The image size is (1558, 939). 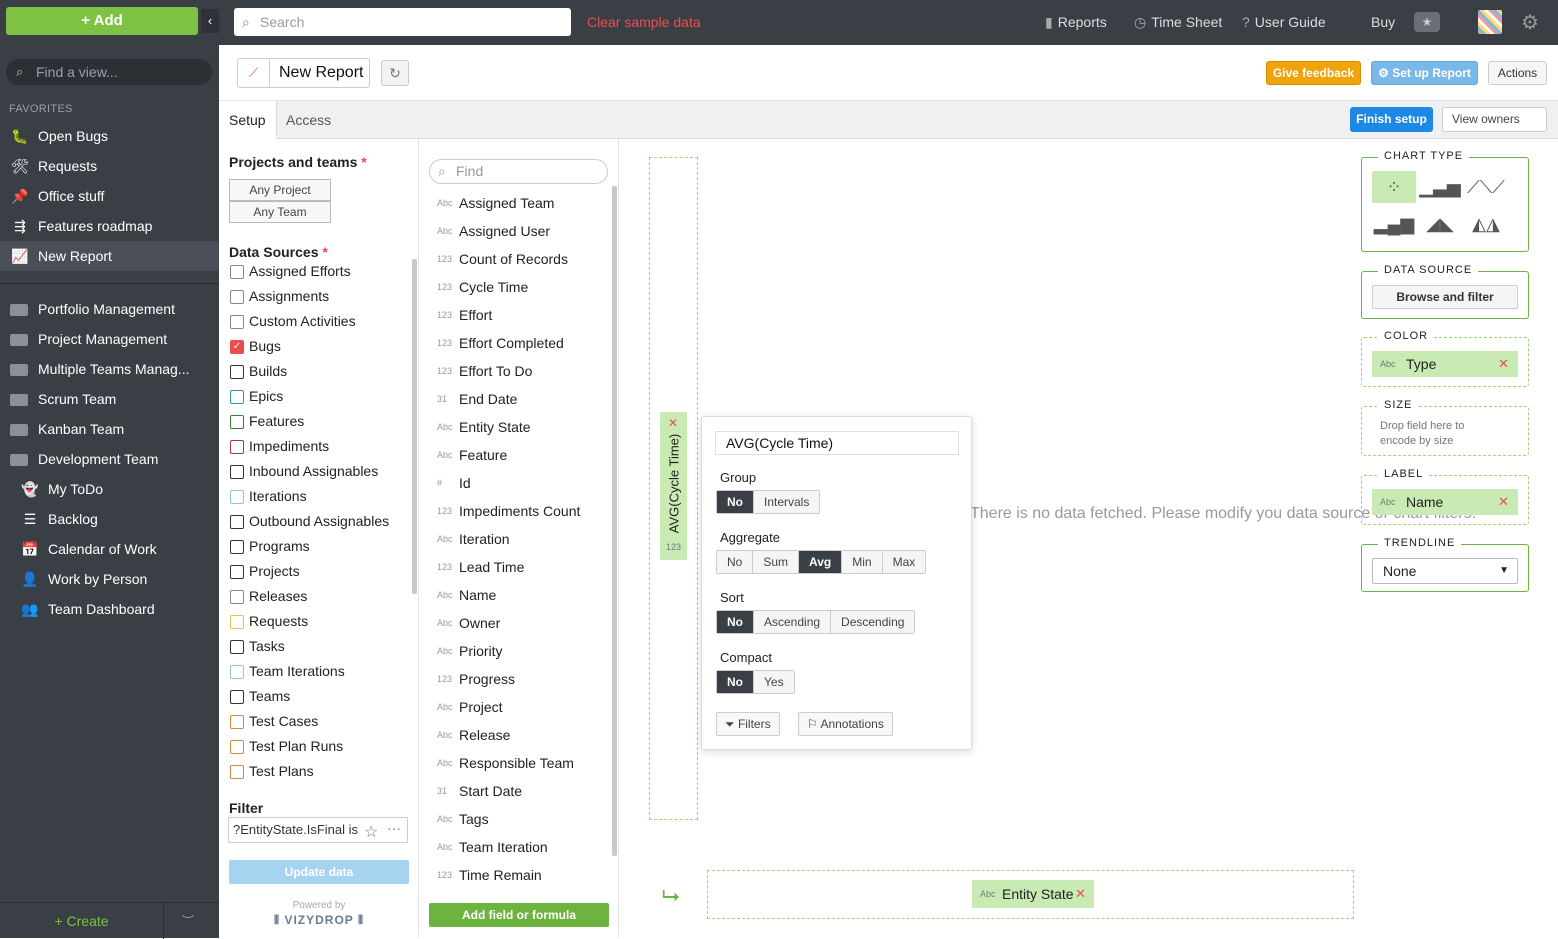 What do you see at coordinates (109, 136) in the screenshot?
I see `sidebar-item-open-bugs: 🐛 Open Bugs` at bounding box center [109, 136].